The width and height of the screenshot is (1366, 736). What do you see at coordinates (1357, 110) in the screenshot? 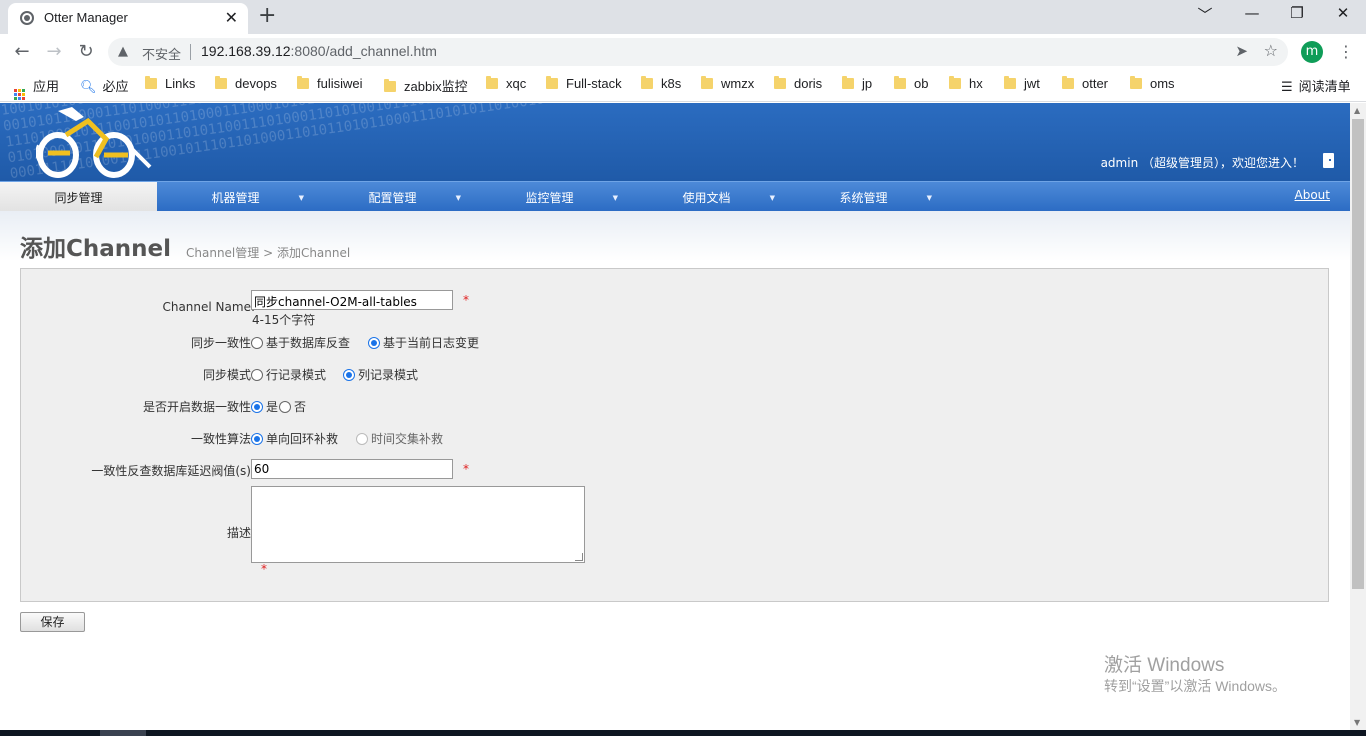
I see `scroll-up-icon: ▲` at bounding box center [1357, 110].